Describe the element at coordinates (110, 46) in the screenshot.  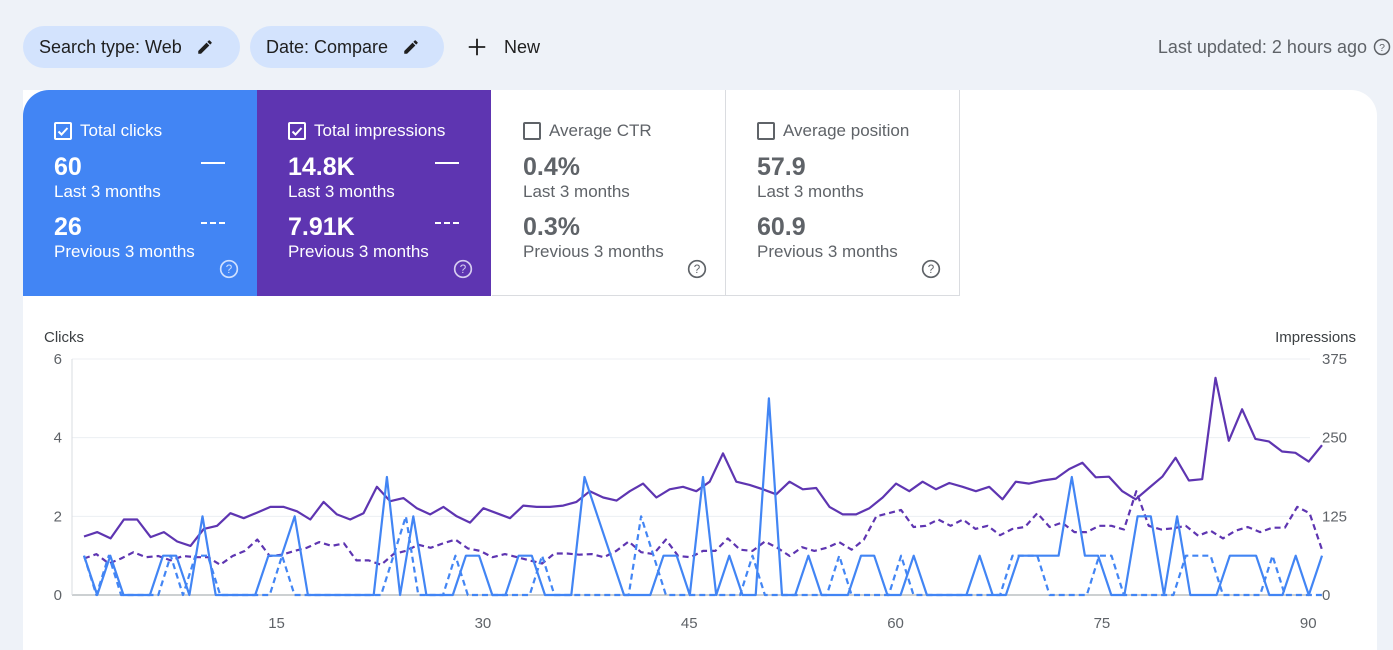
I see `search-type-label: Search type: Web` at that location.